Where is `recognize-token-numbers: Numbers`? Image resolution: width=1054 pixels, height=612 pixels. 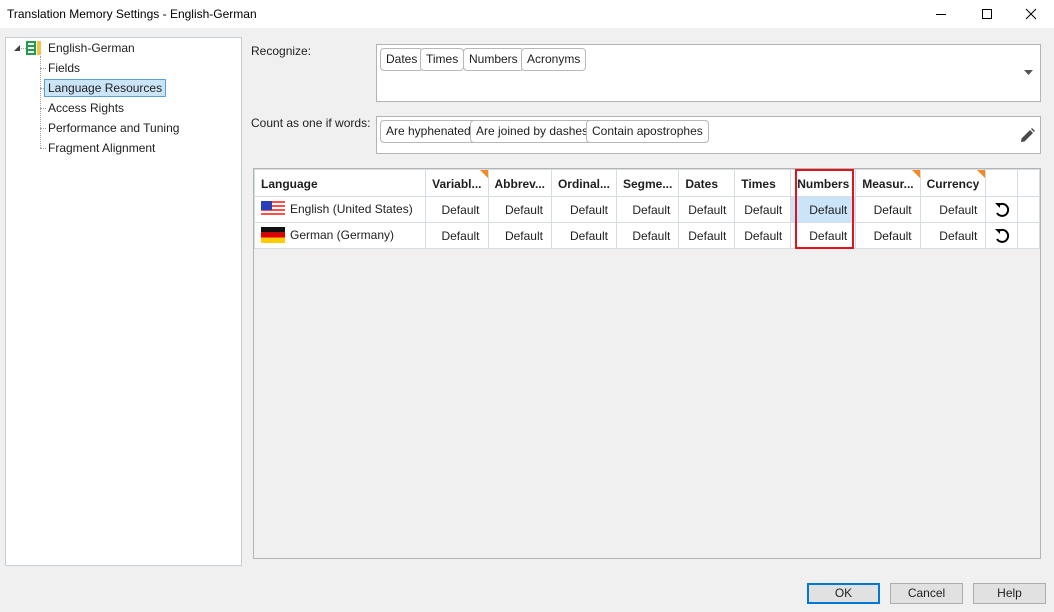
recognize-token-numbers: Numbers is located at coordinates (493, 59).